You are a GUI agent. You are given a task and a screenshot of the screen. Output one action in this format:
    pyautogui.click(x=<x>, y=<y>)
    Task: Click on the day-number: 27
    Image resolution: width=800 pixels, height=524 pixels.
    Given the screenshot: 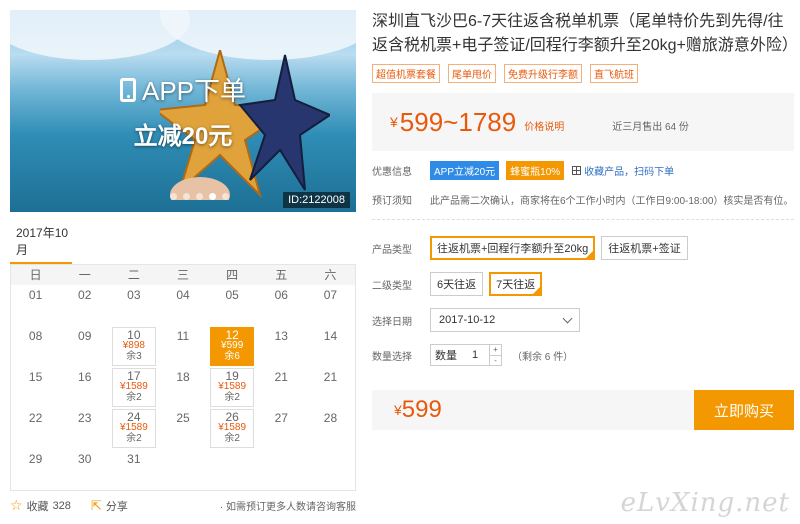 What is the action you would take?
    pyautogui.click(x=281, y=418)
    